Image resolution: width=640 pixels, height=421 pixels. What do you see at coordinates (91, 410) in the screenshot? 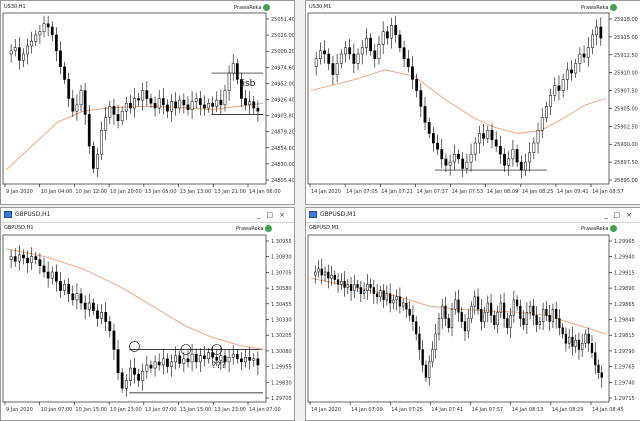
I see `x-tick-label: 10 Jan 15:00` at bounding box center [91, 410].